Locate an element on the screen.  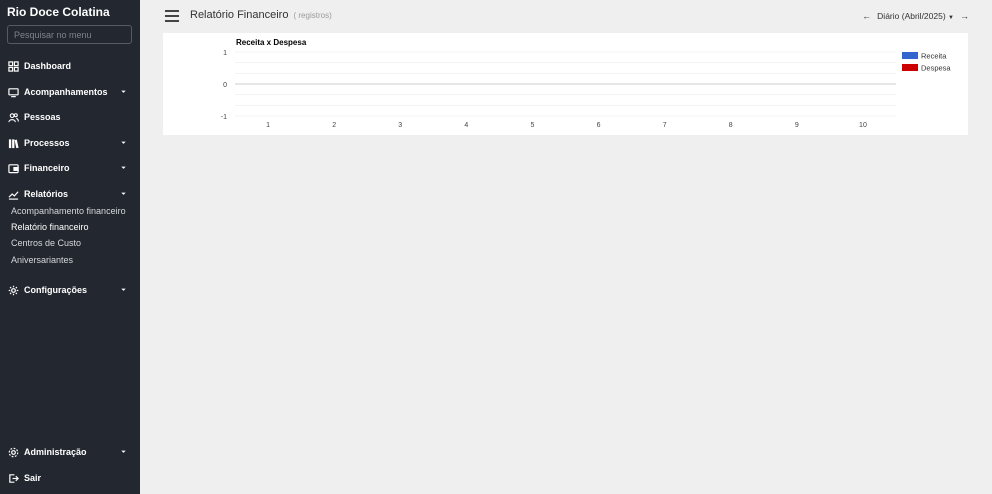
people-icon is located at coordinates (13, 117).